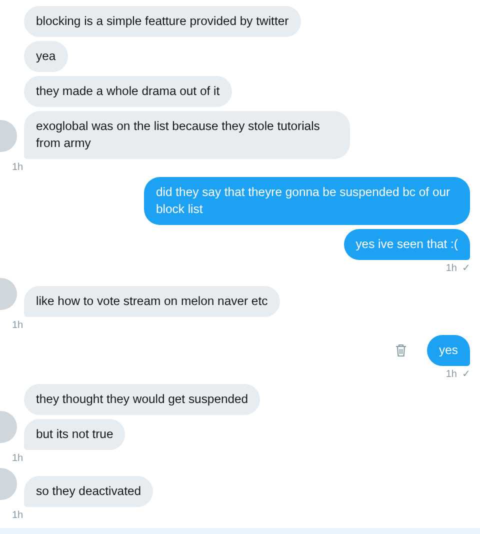 Image resolution: width=480 pixels, height=534 pixels. I want to click on message-bubble: did they say that theyre gonna be suspended bc of our block list, so click(307, 201).